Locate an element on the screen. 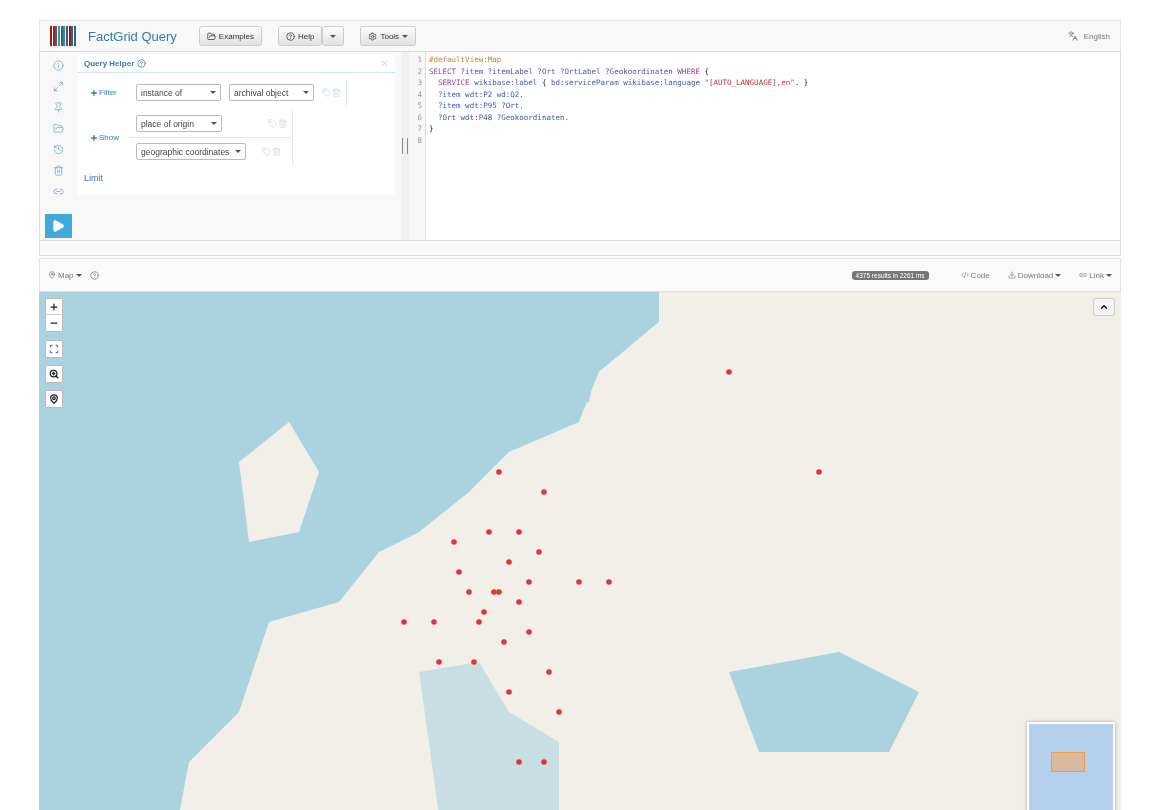 Image resolution: width=1163 pixels, height=810 pixels. history-button is located at coordinates (58, 149).